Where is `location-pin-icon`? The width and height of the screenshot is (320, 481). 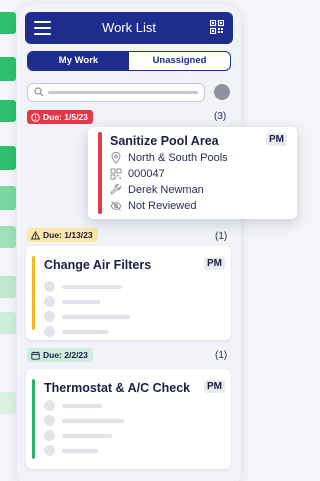 location-pin-icon is located at coordinates (116, 158).